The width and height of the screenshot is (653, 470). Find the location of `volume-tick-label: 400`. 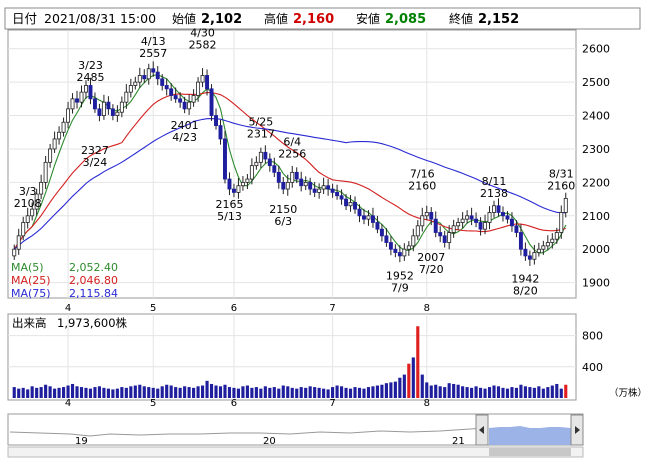

volume-tick-label: 400 is located at coordinates (592, 367).